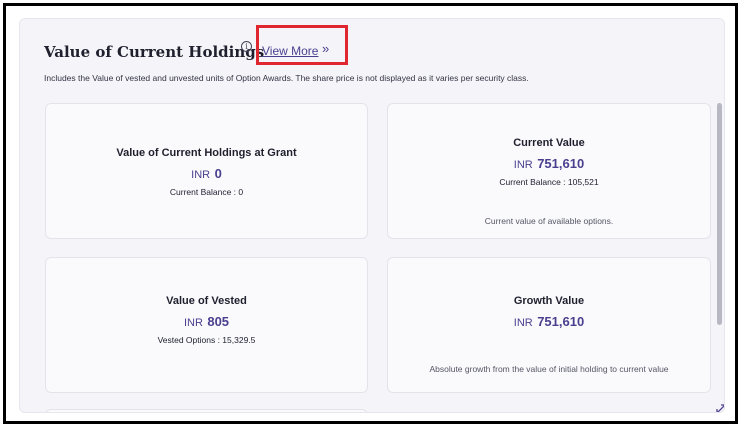 This screenshot has height=435, width=747. I want to click on card-amount: 805, so click(218, 321).